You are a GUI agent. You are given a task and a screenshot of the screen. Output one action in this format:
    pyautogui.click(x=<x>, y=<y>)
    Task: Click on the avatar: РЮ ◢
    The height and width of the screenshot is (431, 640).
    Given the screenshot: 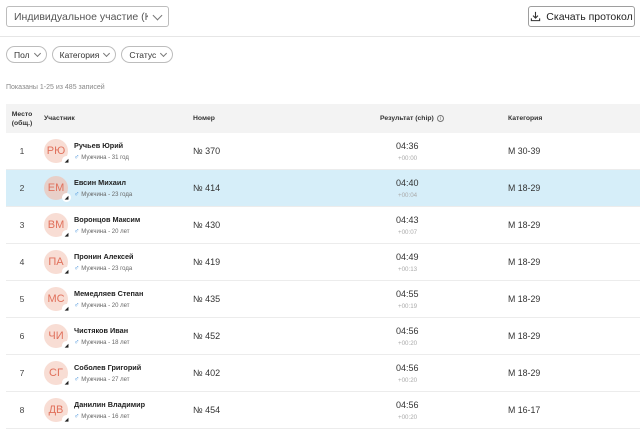 What is the action you would take?
    pyautogui.click(x=57, y=152)
    